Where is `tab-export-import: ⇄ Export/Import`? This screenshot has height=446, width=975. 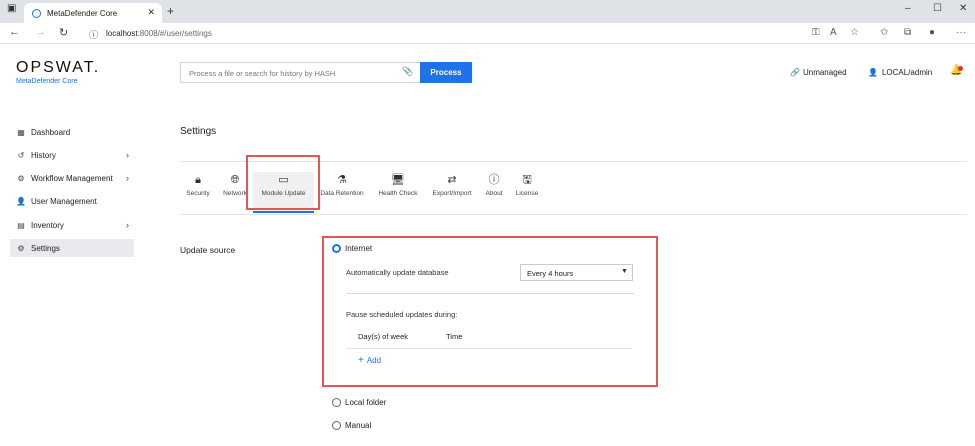 tab-export-import: ⇄ Export/Import is located at coordinates (452, 192).